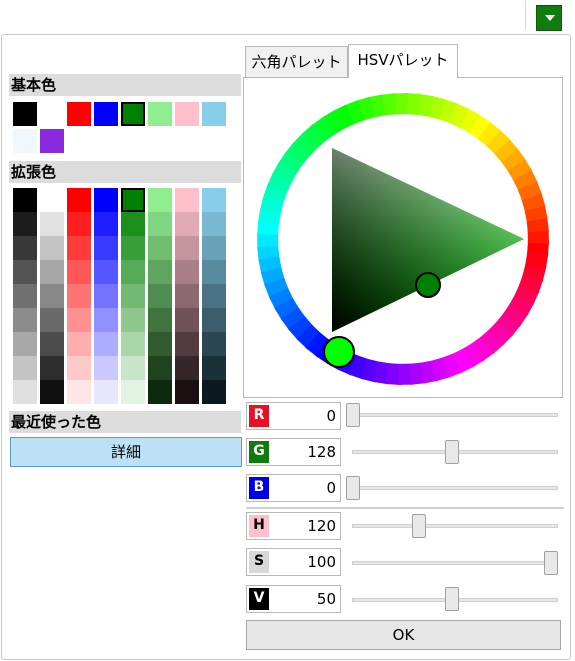  I want to click on tab-hsv-palette: HSVパレット, so click(403, 61).